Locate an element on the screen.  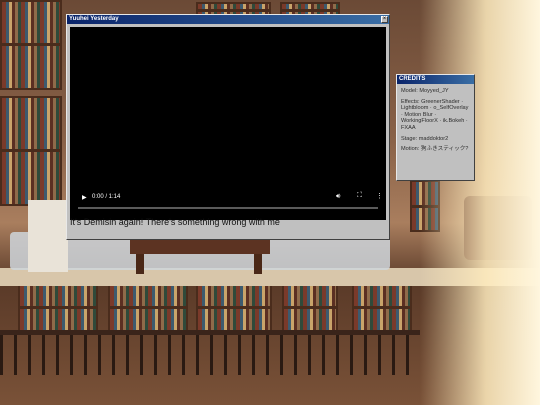
progress-bar is located at coordinates (228, 208).